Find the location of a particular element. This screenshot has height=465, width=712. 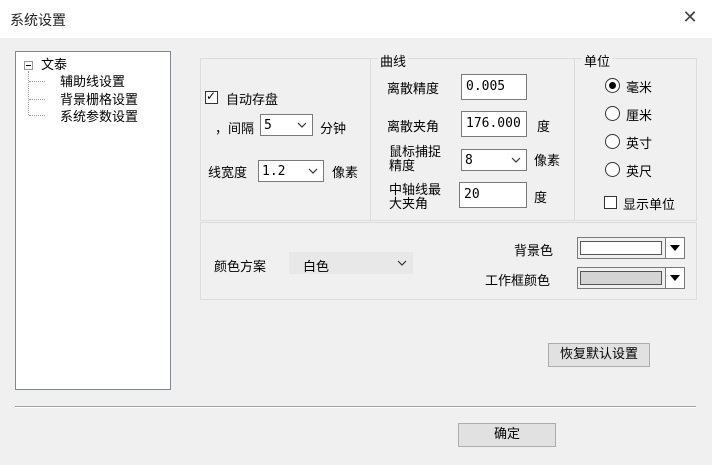

axis-angle-value: 20 is located at coordinates (472, 194).